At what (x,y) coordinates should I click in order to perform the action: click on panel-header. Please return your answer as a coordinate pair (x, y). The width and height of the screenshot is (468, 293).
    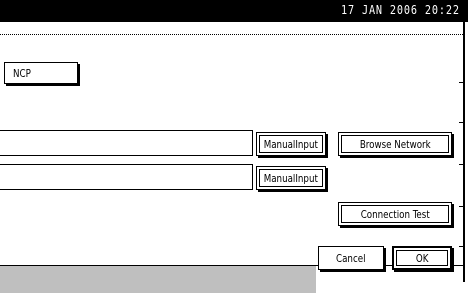
    Looking at the image, I should click on (231, 28).